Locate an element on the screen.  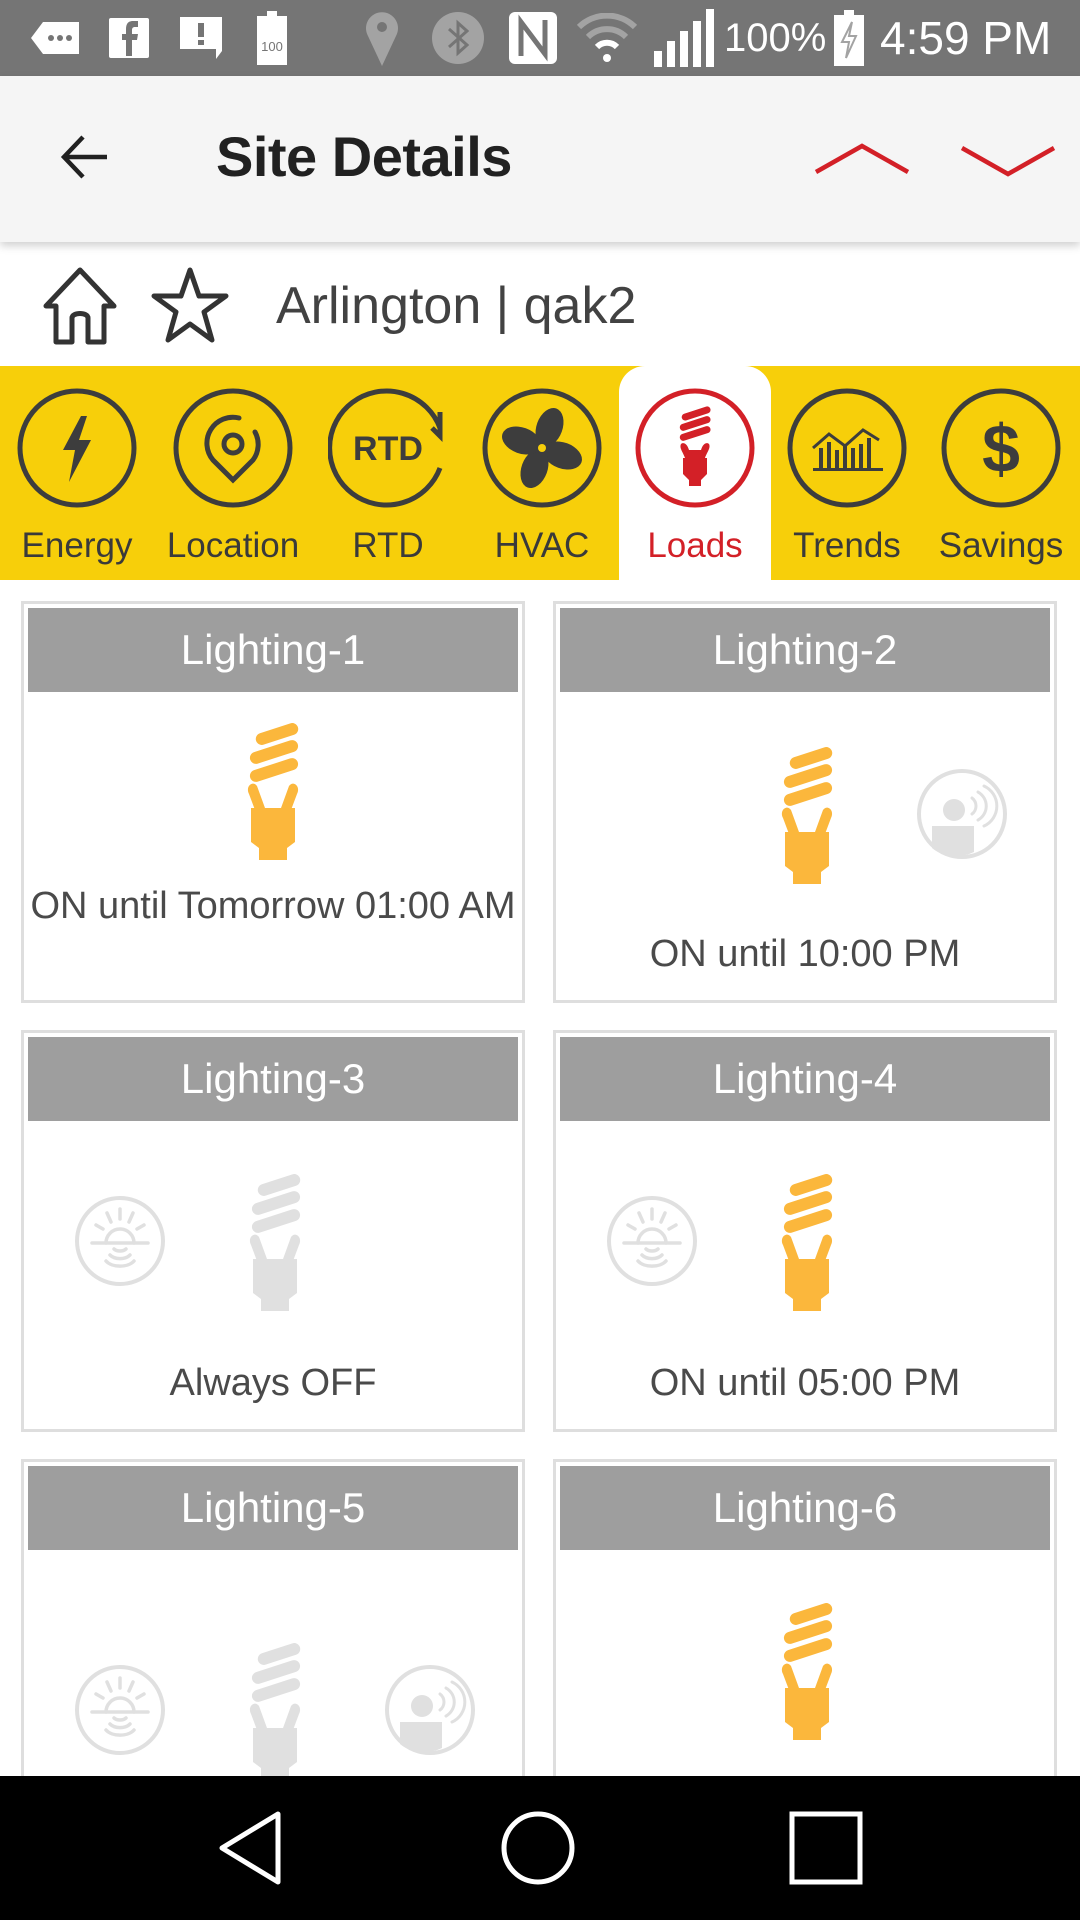
load-card-lighting-3: Lighting-3 Always OFF is located at coordinates (273, 1231).